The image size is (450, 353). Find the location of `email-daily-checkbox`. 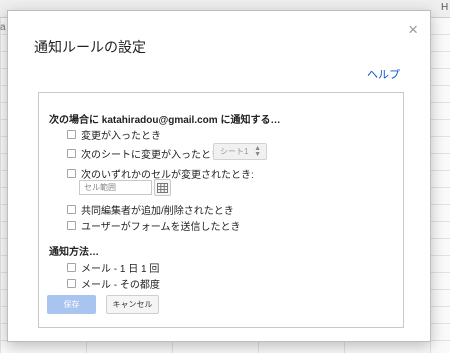

email-daily-checkbox is located at coordinates (71, 267).